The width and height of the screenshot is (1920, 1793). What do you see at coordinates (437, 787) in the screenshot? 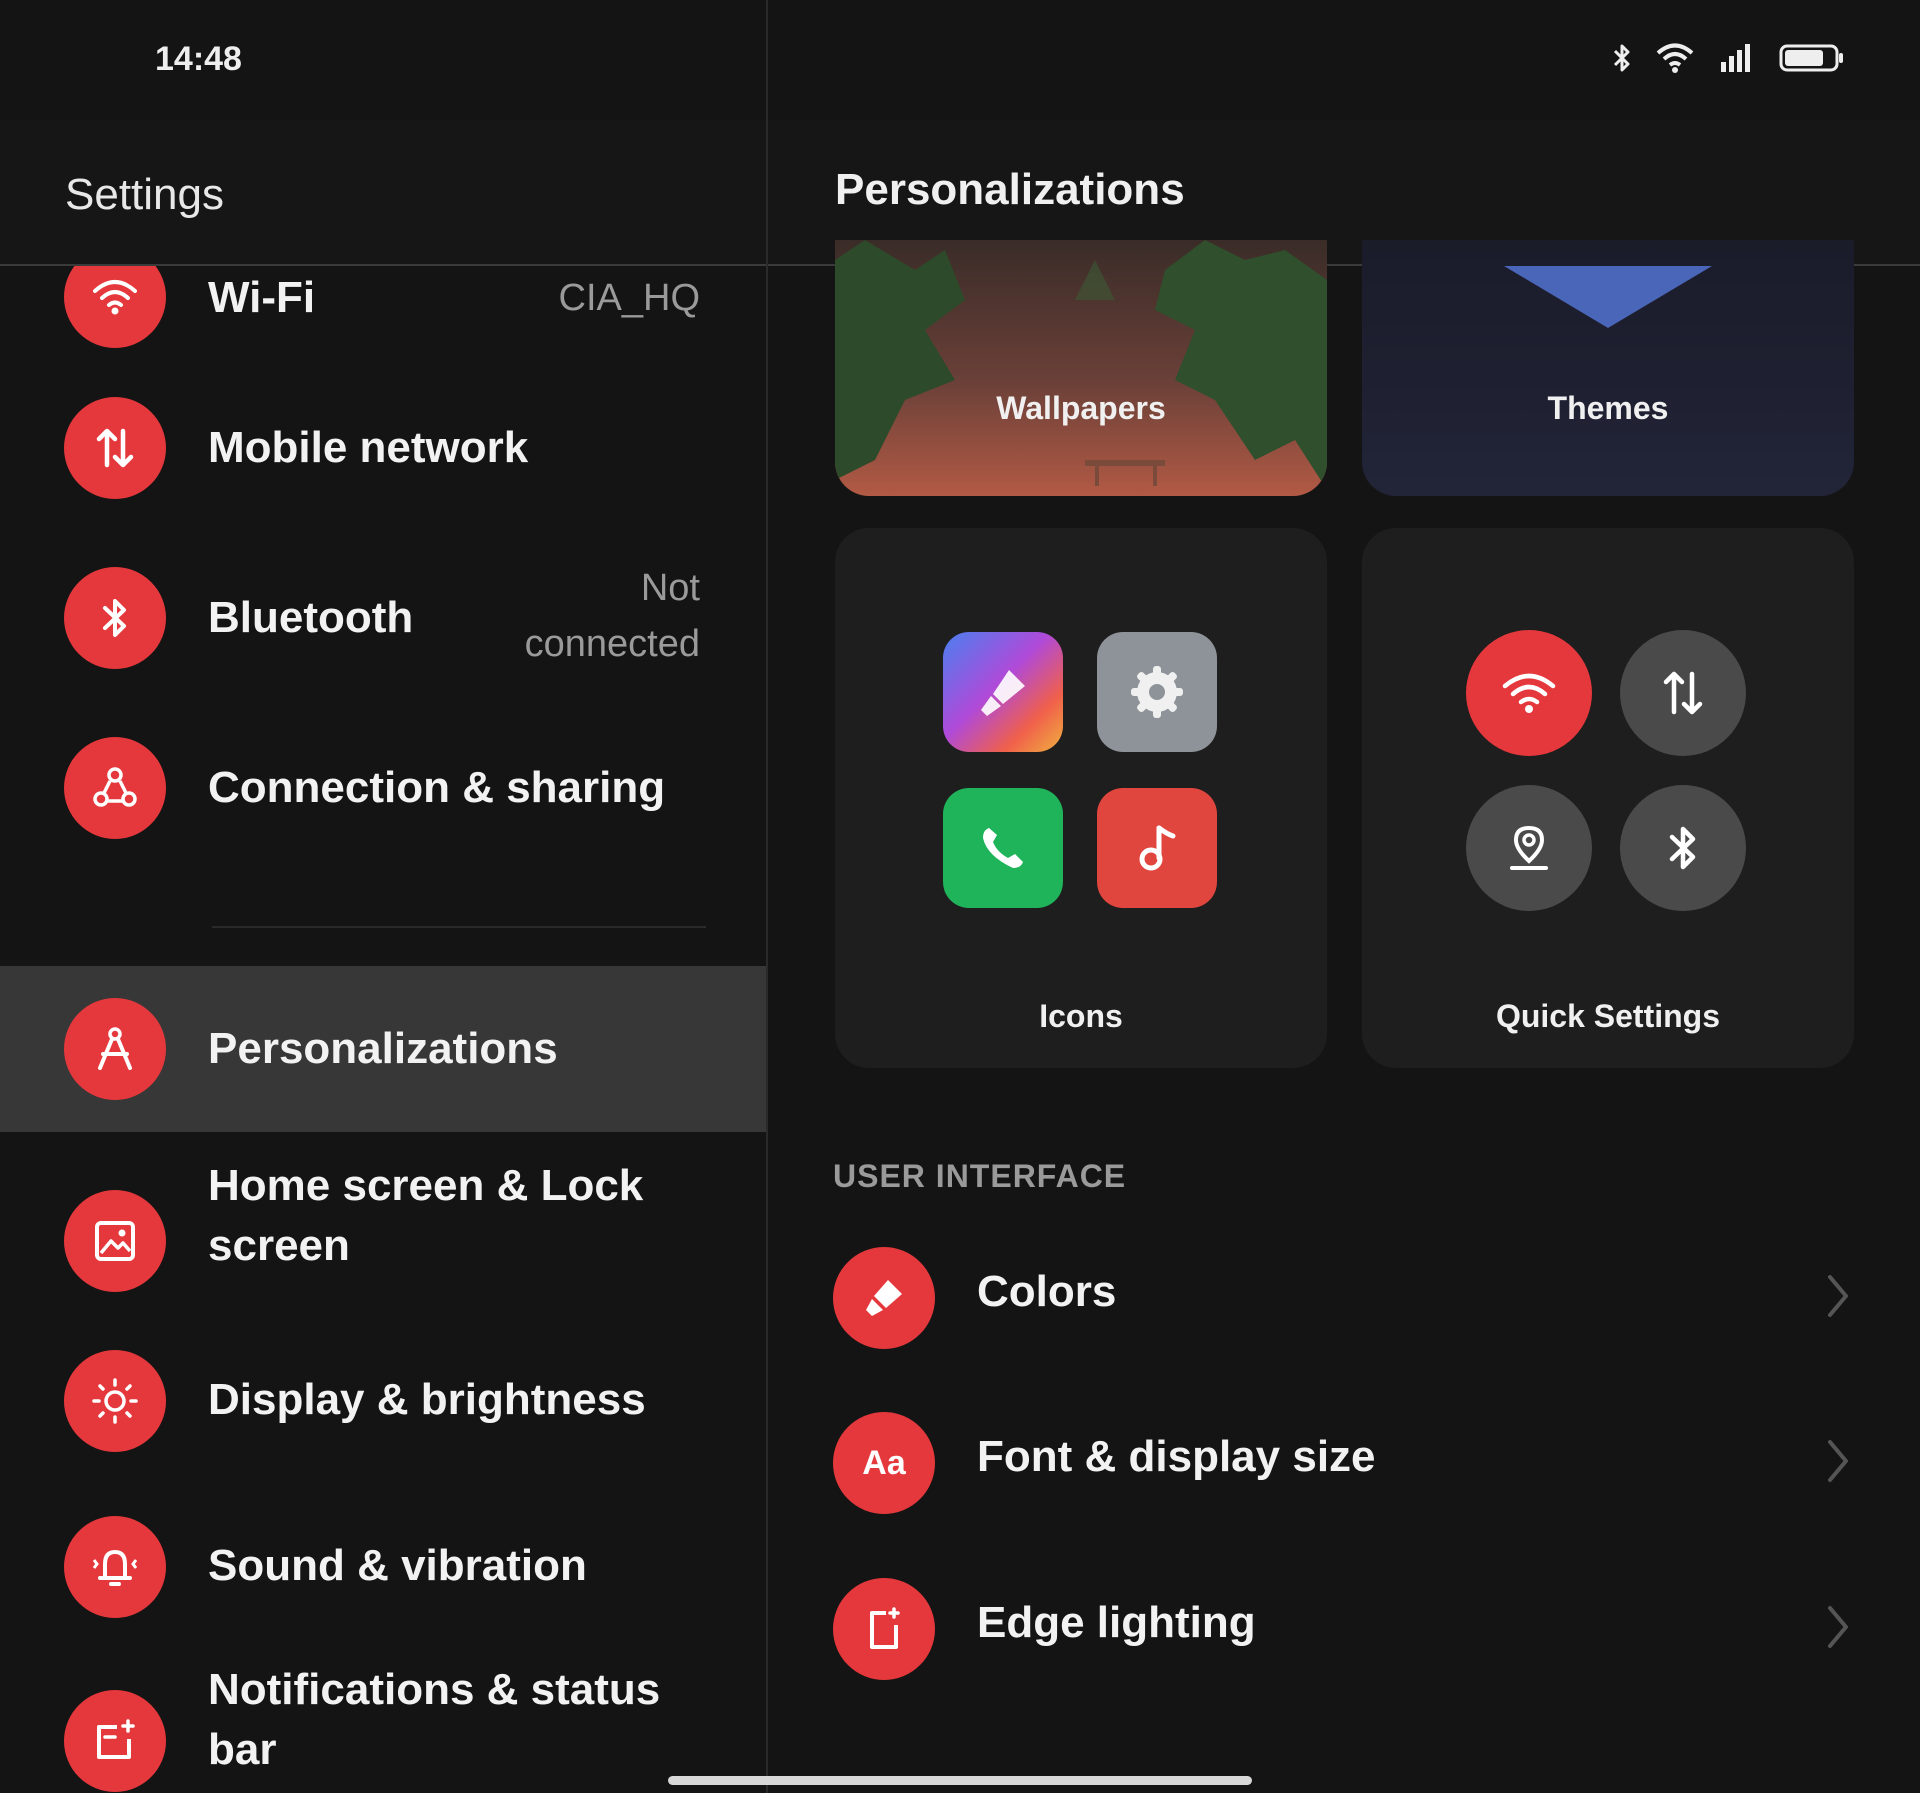
I see `settings-item-label: Connection & sharing` at bounding box center [437, 787].